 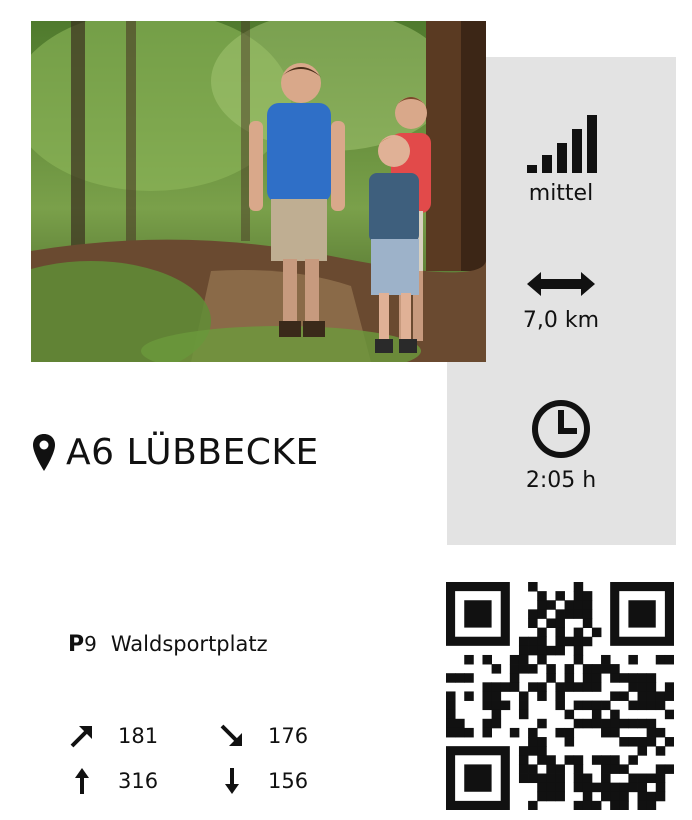 I want to click on qr-code-image, so click(x=560, y=696).